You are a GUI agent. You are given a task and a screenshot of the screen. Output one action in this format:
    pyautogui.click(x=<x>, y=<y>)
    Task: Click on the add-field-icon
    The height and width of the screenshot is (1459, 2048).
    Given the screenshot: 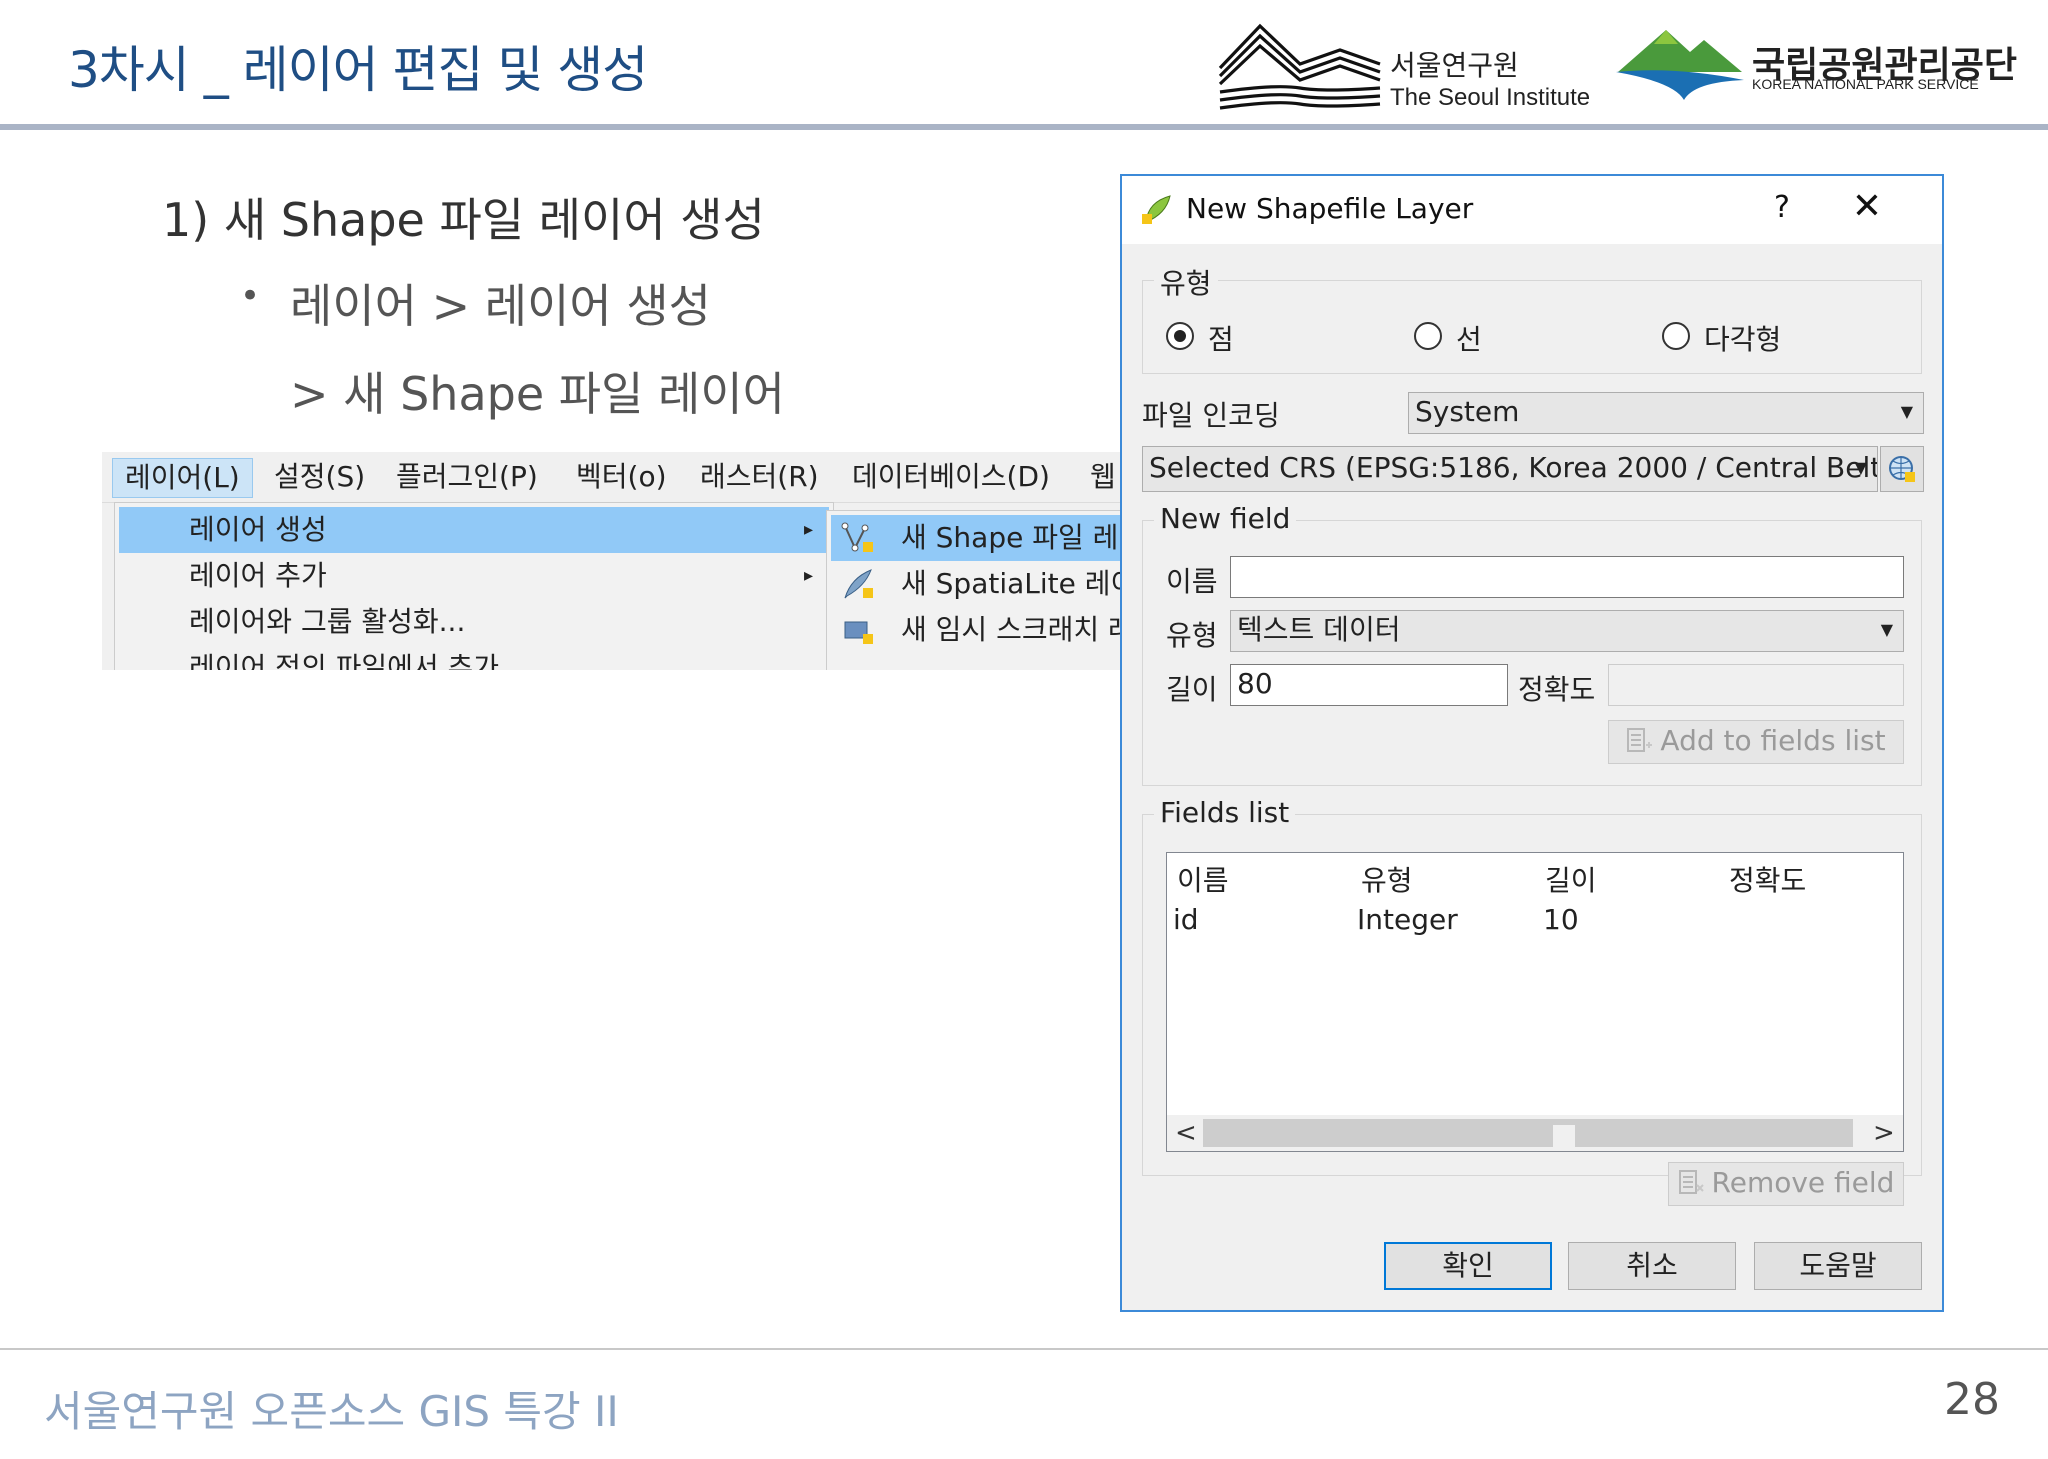 What is the action you would take?
    pyautogui.click(x=1640, y=740)
    